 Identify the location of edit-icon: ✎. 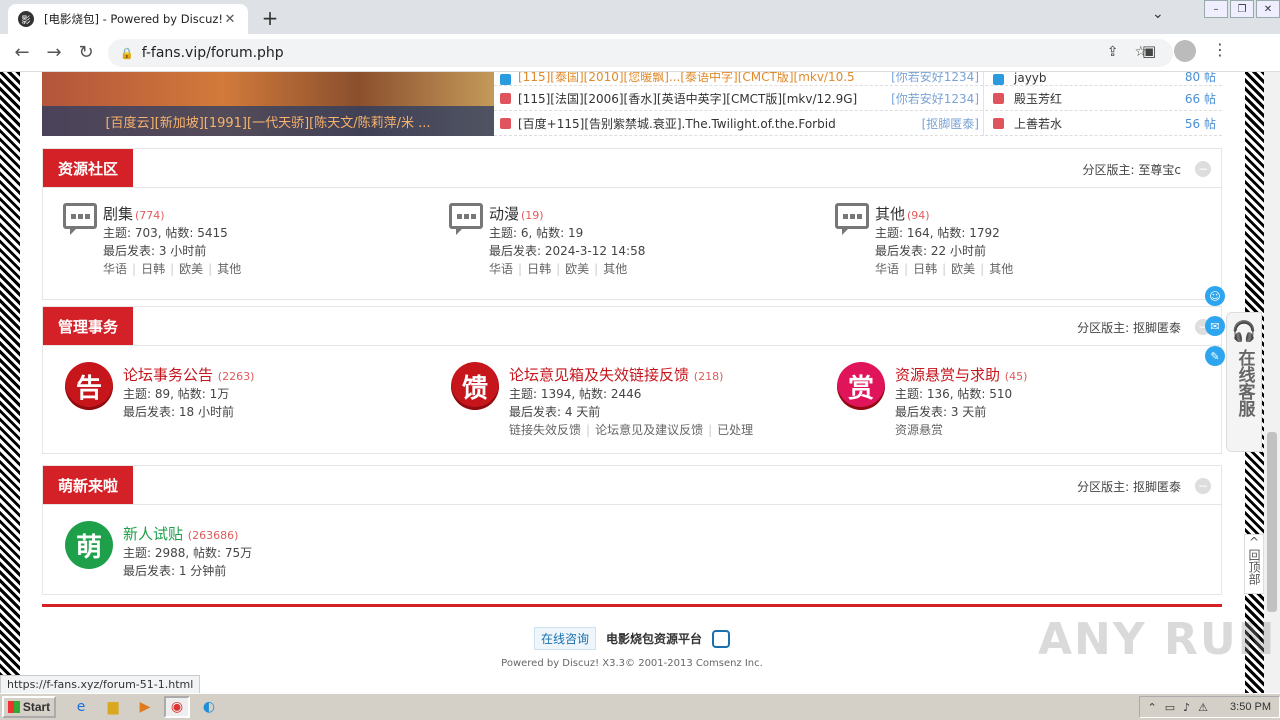
(1215, 356).